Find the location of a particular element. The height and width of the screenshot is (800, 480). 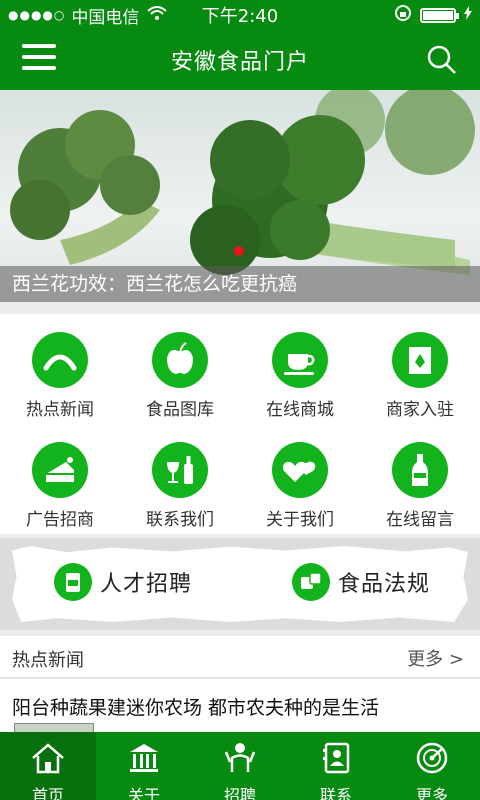

battery-icon is located at coordinates (439, 15).